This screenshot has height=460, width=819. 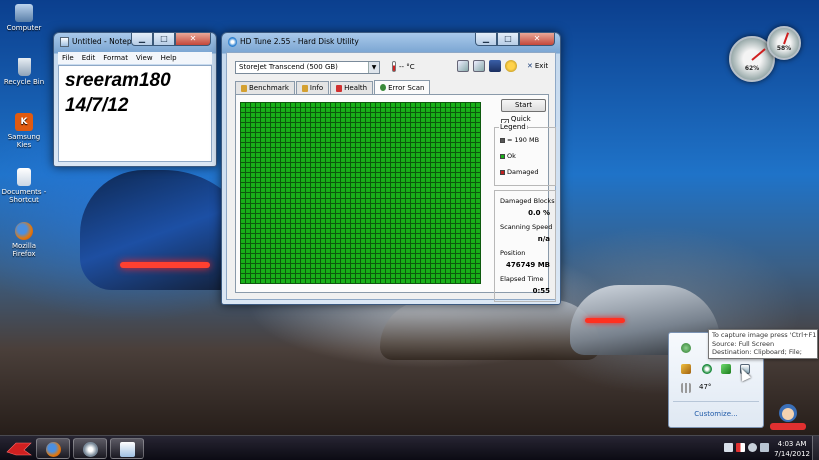 I want to click on desktop-icon-samsung-kies: K Samsung Kies, so click(x=24, y=131).